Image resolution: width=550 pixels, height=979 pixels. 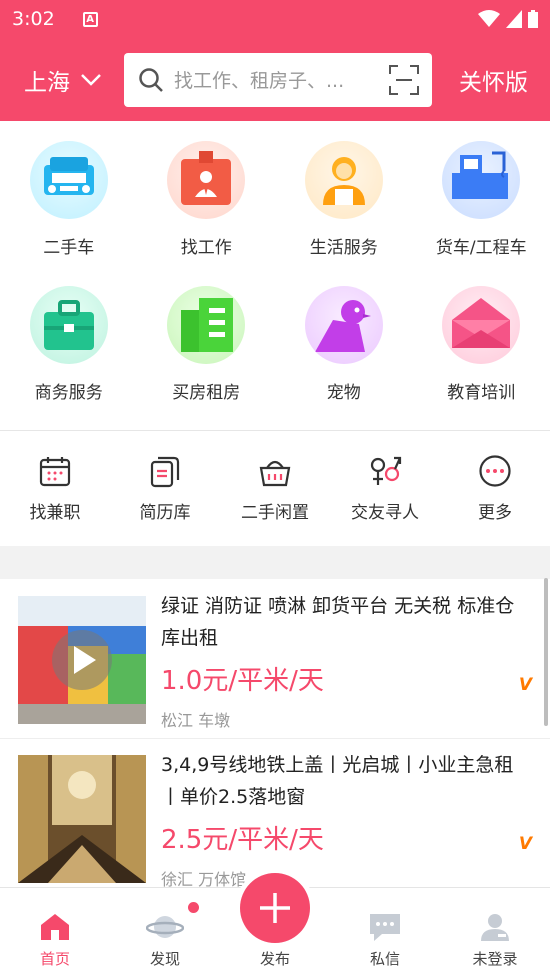 What do you see at coordinates (489, 18) in the screenshot?
I see `wifi-icon` at bounding box center [489, 18].